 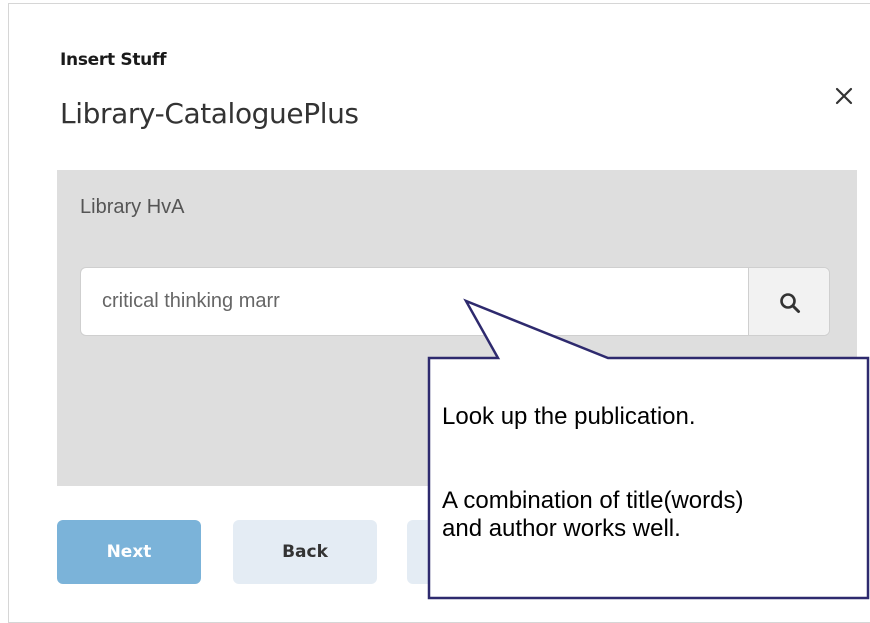 I want to click on dialog-eyebrow: Insert Stuff, so click(x=113, y=60).